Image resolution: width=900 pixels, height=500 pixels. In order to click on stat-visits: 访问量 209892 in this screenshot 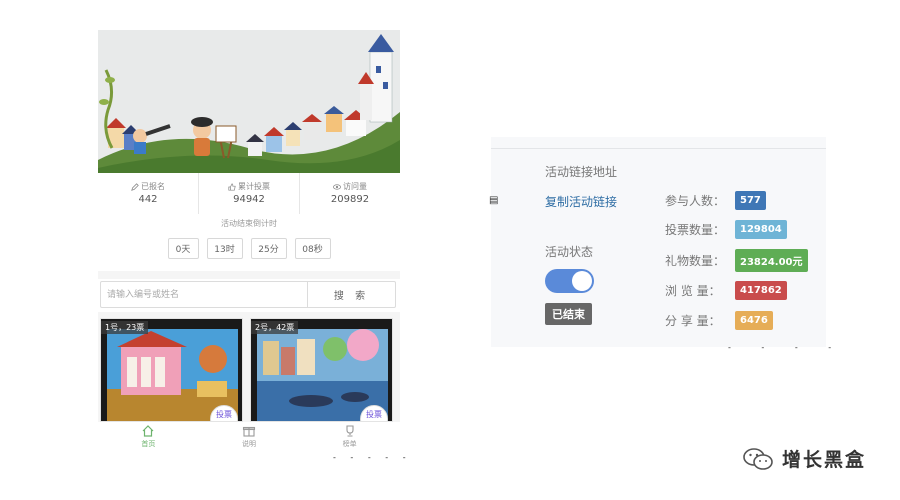, I will do `click(350, 193)`.